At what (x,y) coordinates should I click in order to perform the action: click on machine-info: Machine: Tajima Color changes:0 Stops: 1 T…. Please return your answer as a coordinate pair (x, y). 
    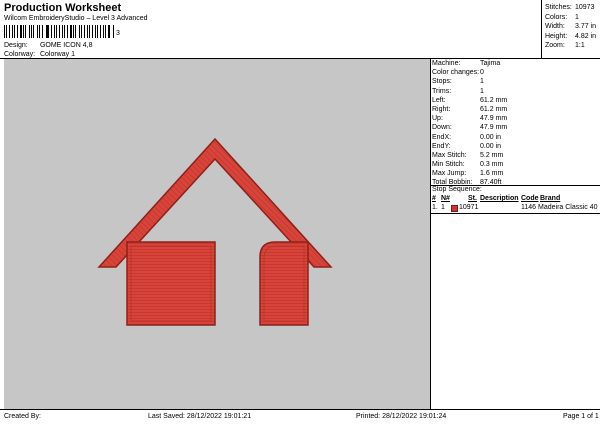
    Looking at the image, I should click on (469, 123).